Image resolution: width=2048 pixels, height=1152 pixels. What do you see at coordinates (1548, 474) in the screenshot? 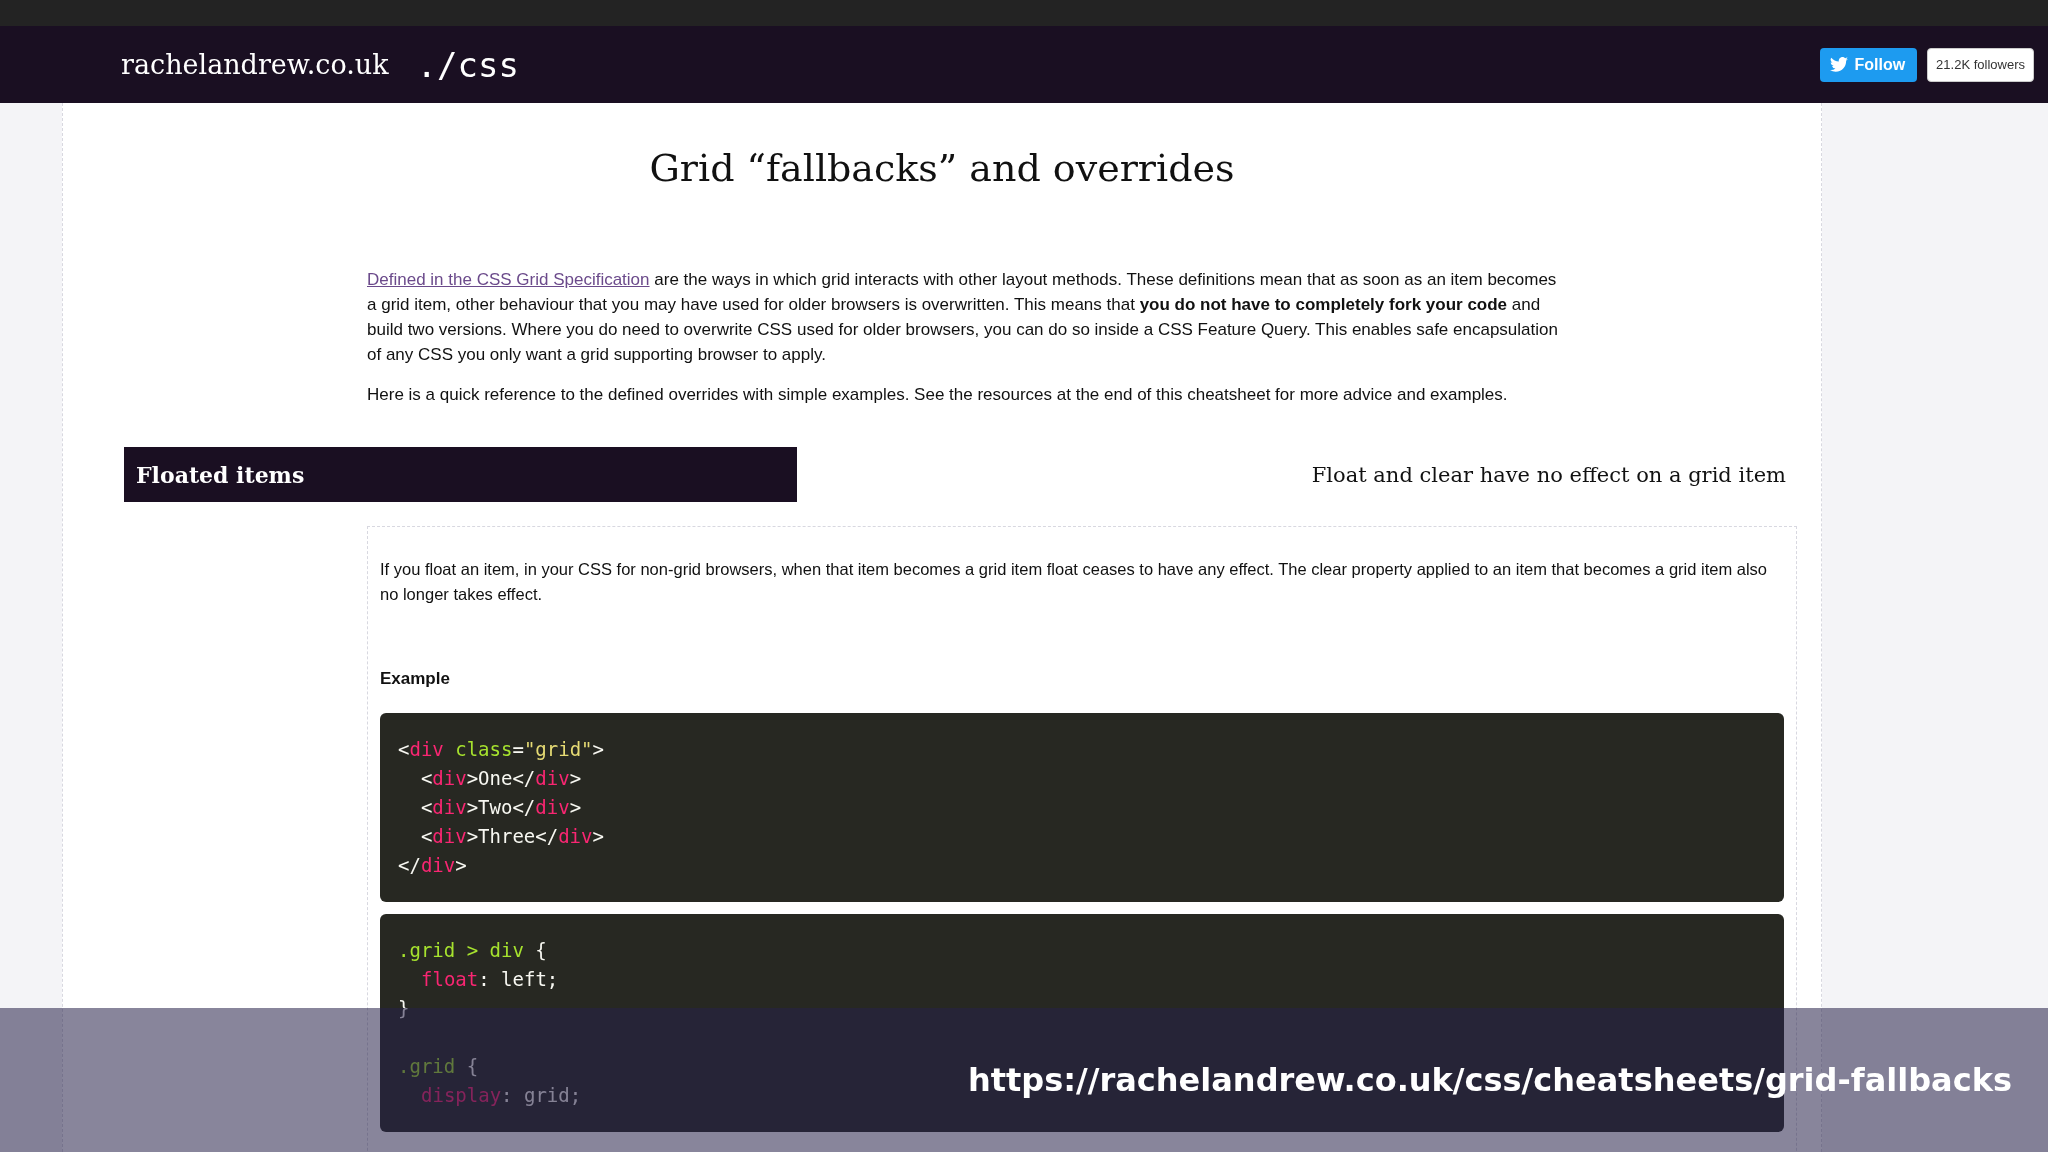
I see `section-summary: Float and clear have no effect on a grid item` at bounding box center [1548, 474].